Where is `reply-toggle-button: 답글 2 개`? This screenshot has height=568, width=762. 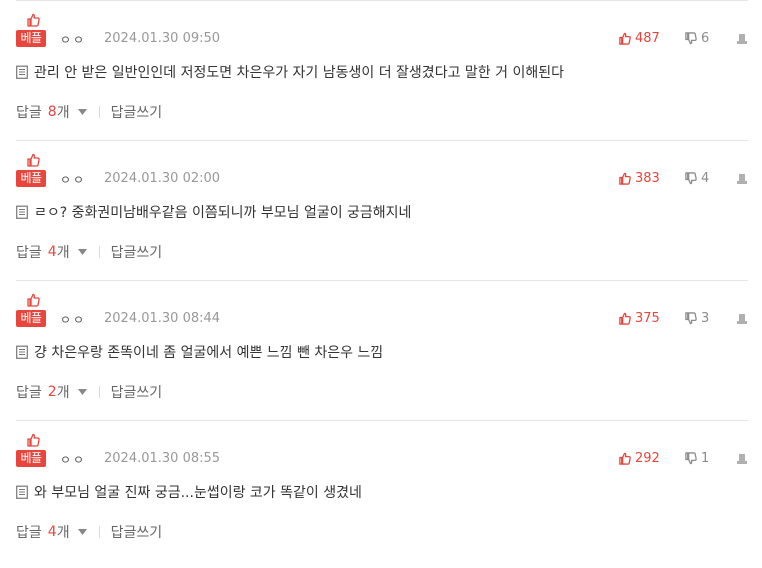
reply-toggle-button: 답글 2 개 is located at coordinates (51, 392).